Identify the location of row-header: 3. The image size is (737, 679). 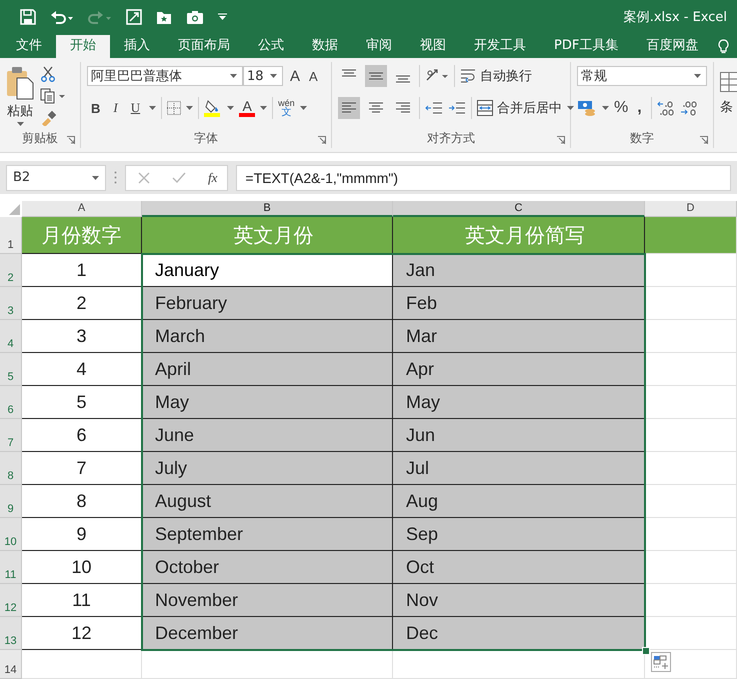
(11, 303).